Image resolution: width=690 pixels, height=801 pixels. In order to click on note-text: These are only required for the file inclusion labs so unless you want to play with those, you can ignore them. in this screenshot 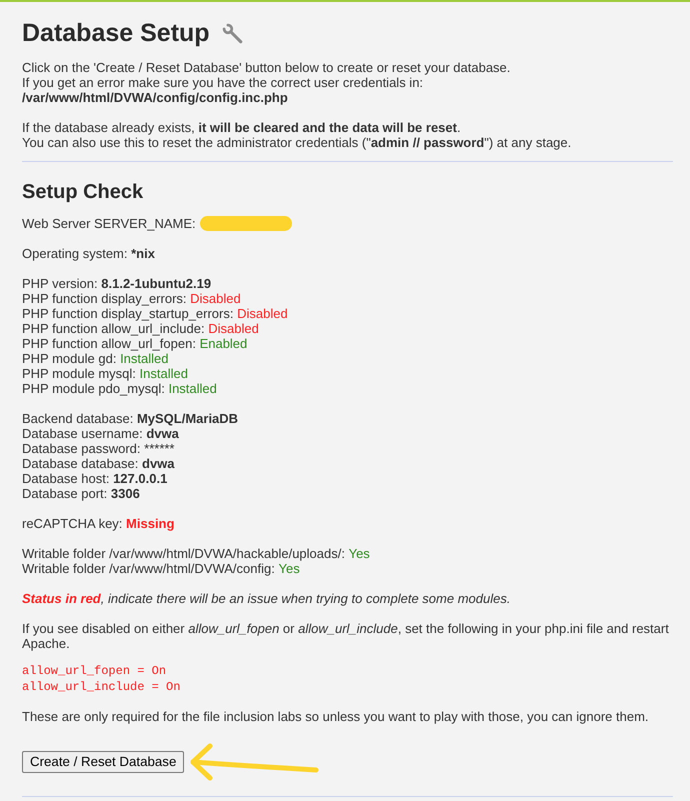, I will do `click(336, 716)`.